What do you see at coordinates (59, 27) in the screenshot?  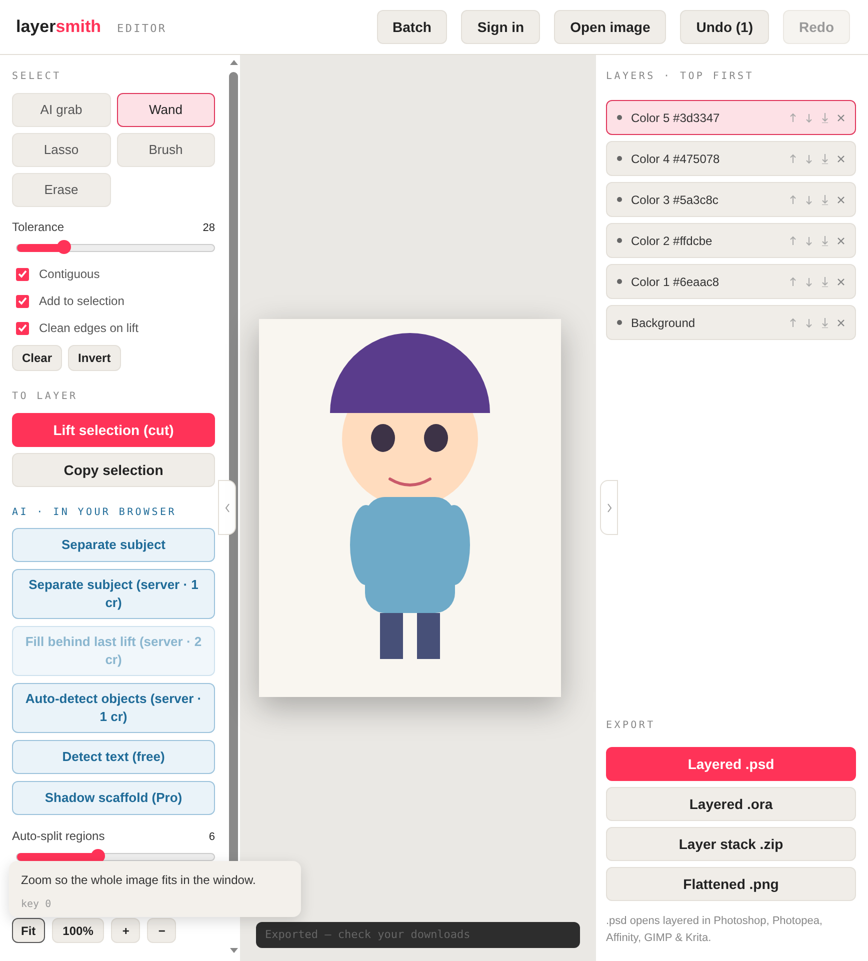 I see `logo: layersmith` at bounding box center [59, 27].